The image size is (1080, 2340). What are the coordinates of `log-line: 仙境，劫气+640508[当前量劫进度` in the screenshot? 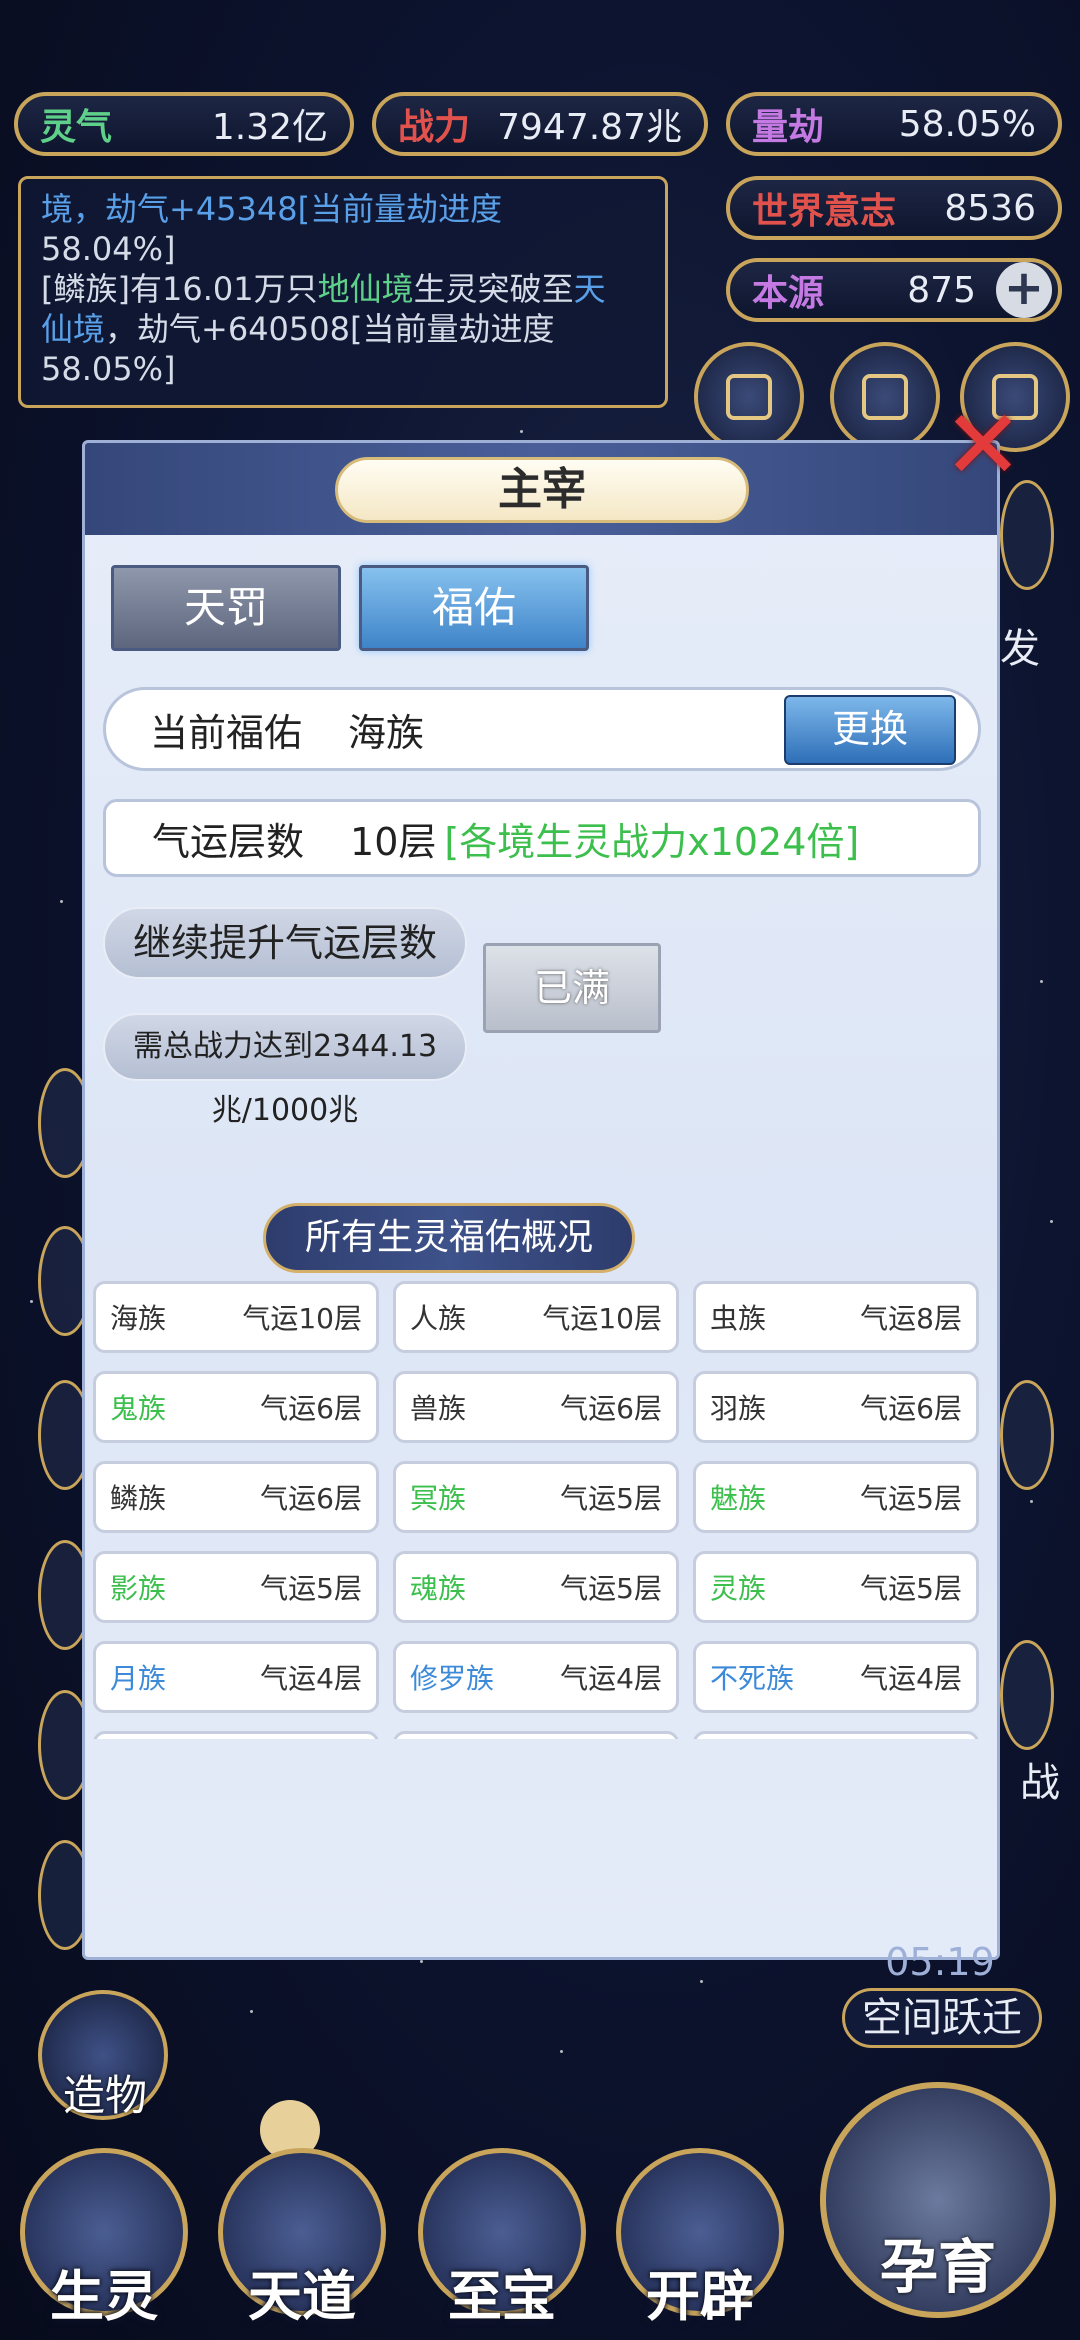 It's located at (343, 329).